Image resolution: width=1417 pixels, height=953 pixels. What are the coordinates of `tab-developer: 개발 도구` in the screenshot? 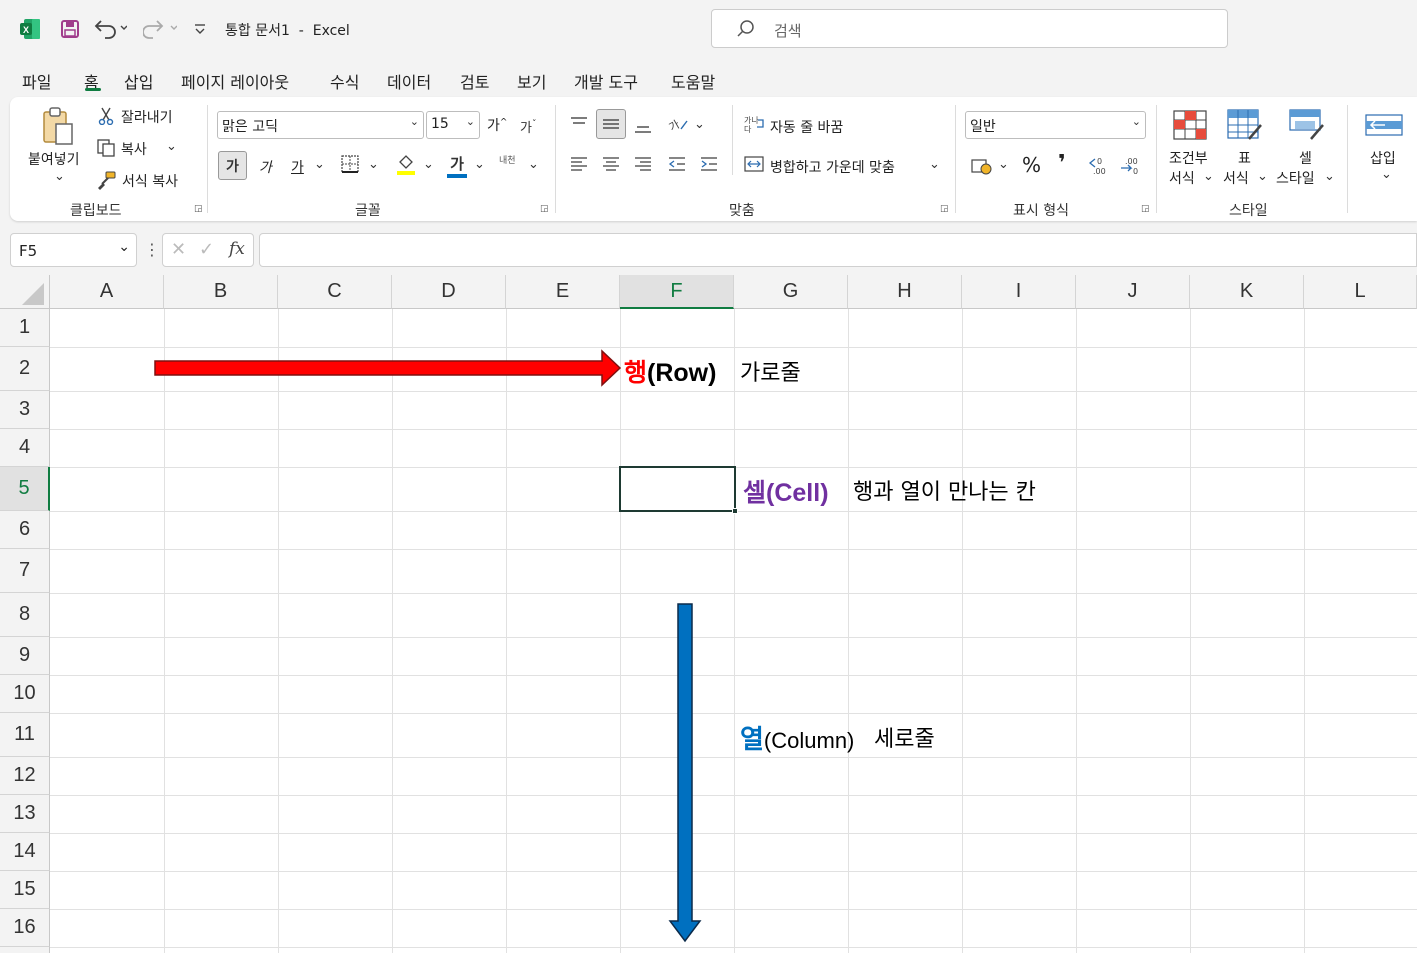 It's located at (606, 81).